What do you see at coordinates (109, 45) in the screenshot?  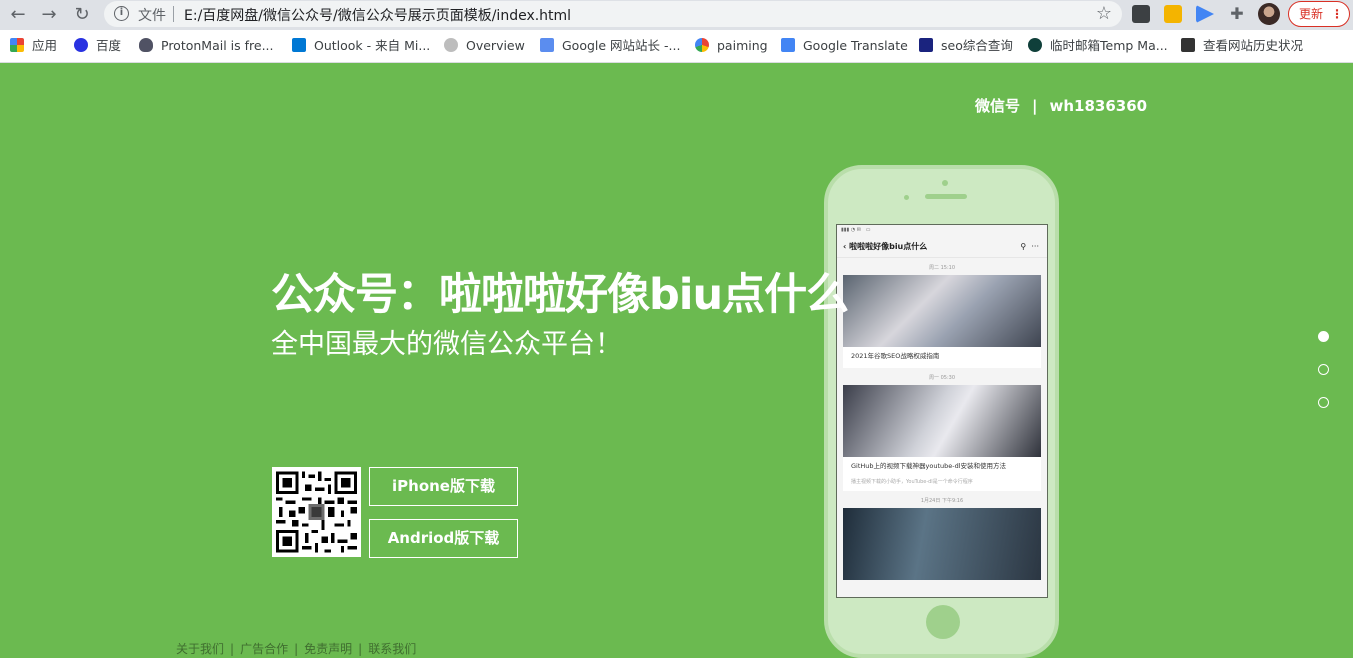 I see `bookmark-label: 百度` at bounding box center [109, 45].